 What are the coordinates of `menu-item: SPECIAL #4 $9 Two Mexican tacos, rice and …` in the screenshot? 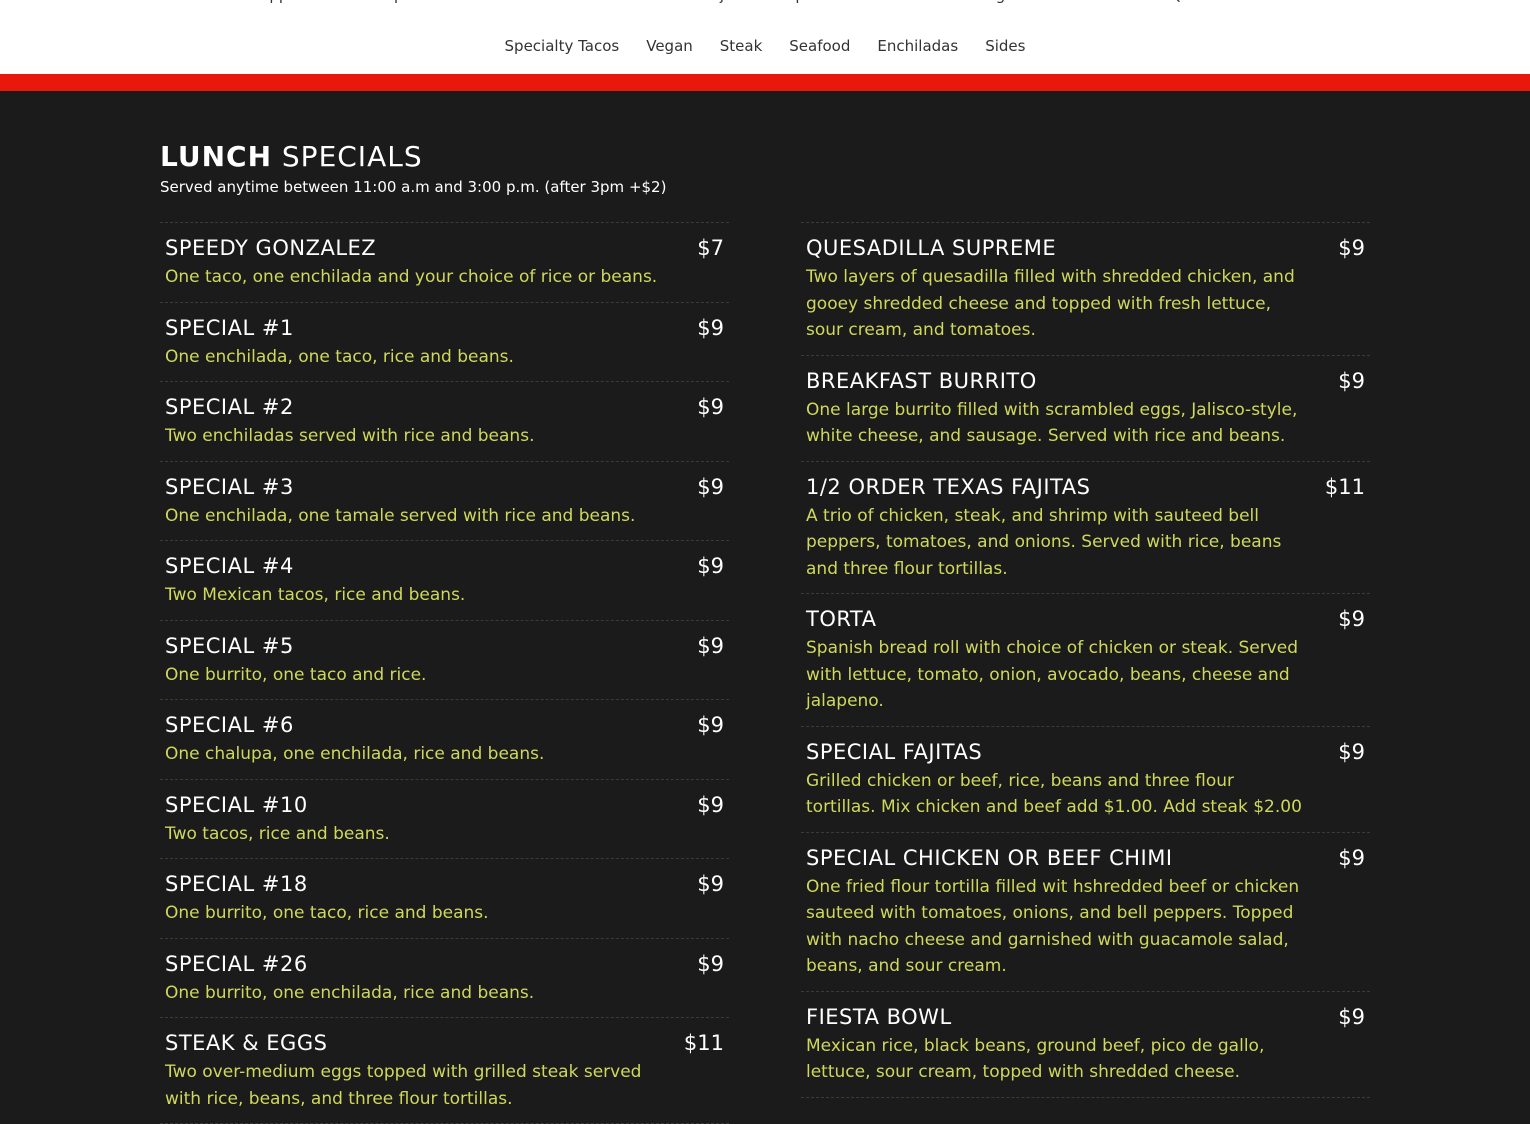 It's located at (444, 581).